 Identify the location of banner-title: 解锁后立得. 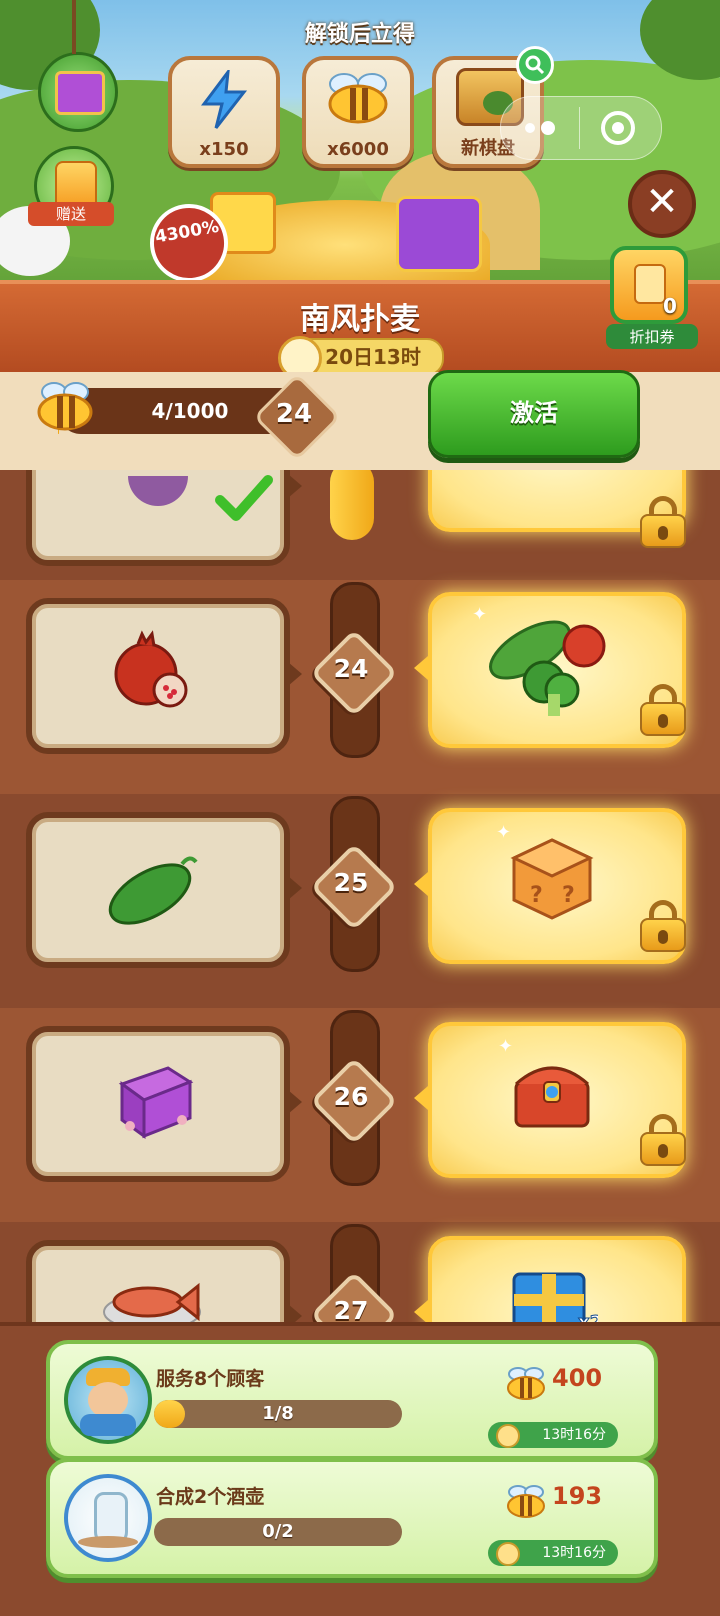
(359, 34).